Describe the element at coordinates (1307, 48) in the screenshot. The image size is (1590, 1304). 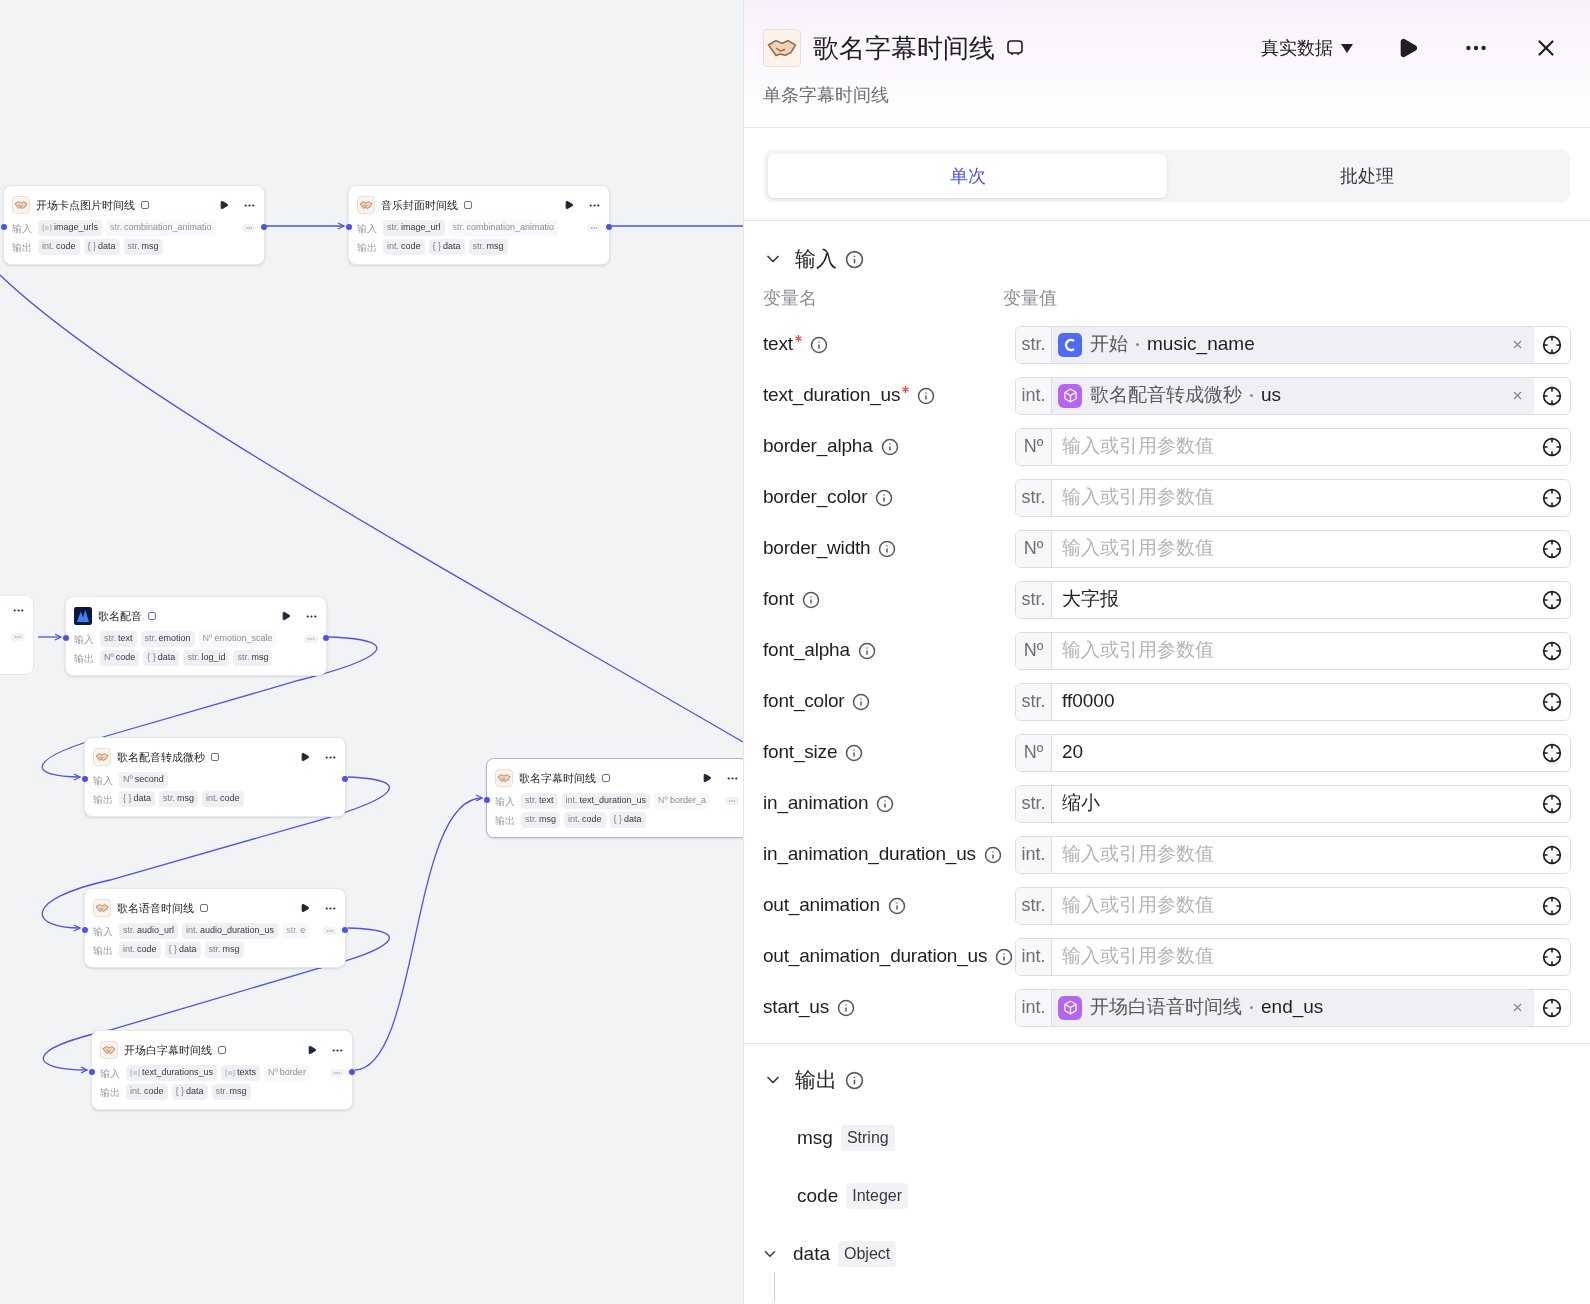
I see `data-mode-dropdown: 真实数据` at that location.